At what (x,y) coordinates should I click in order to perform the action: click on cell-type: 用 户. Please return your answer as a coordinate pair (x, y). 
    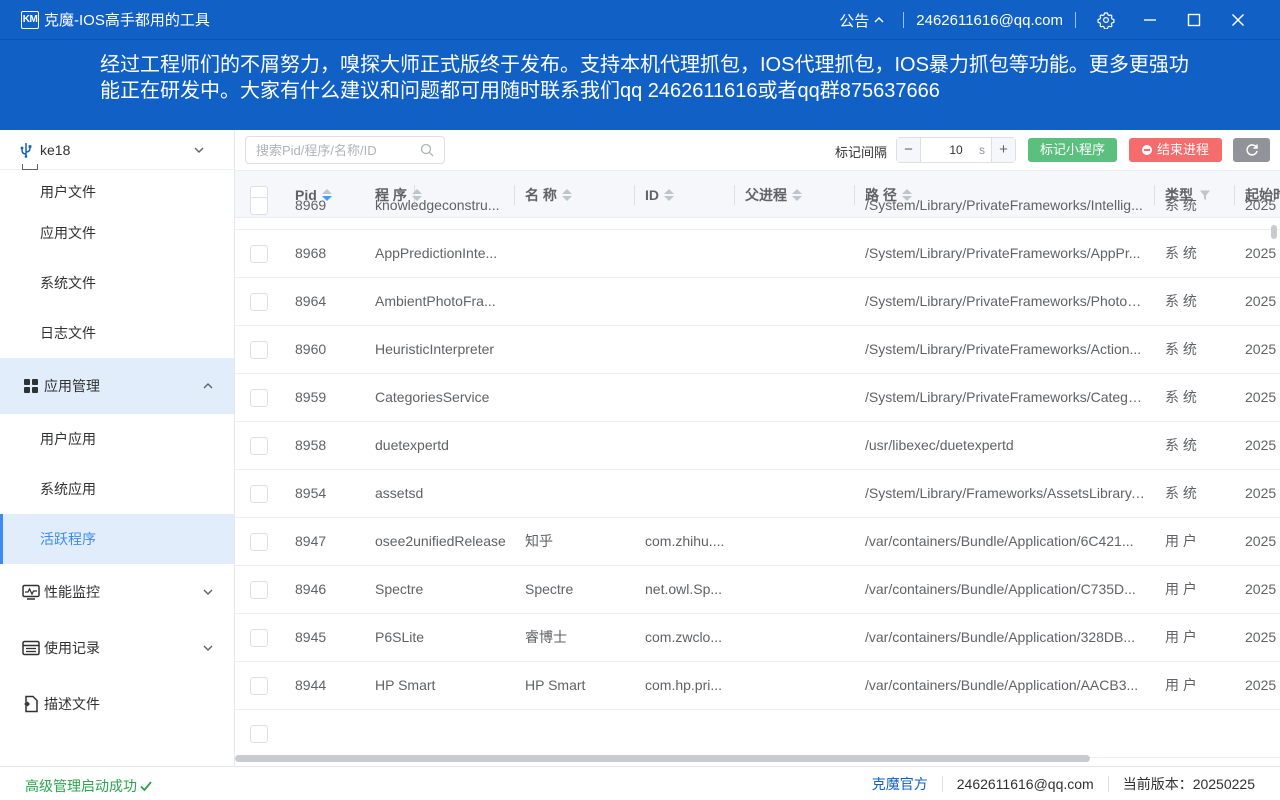
    Looking at the image, I should click on (1181, 589).